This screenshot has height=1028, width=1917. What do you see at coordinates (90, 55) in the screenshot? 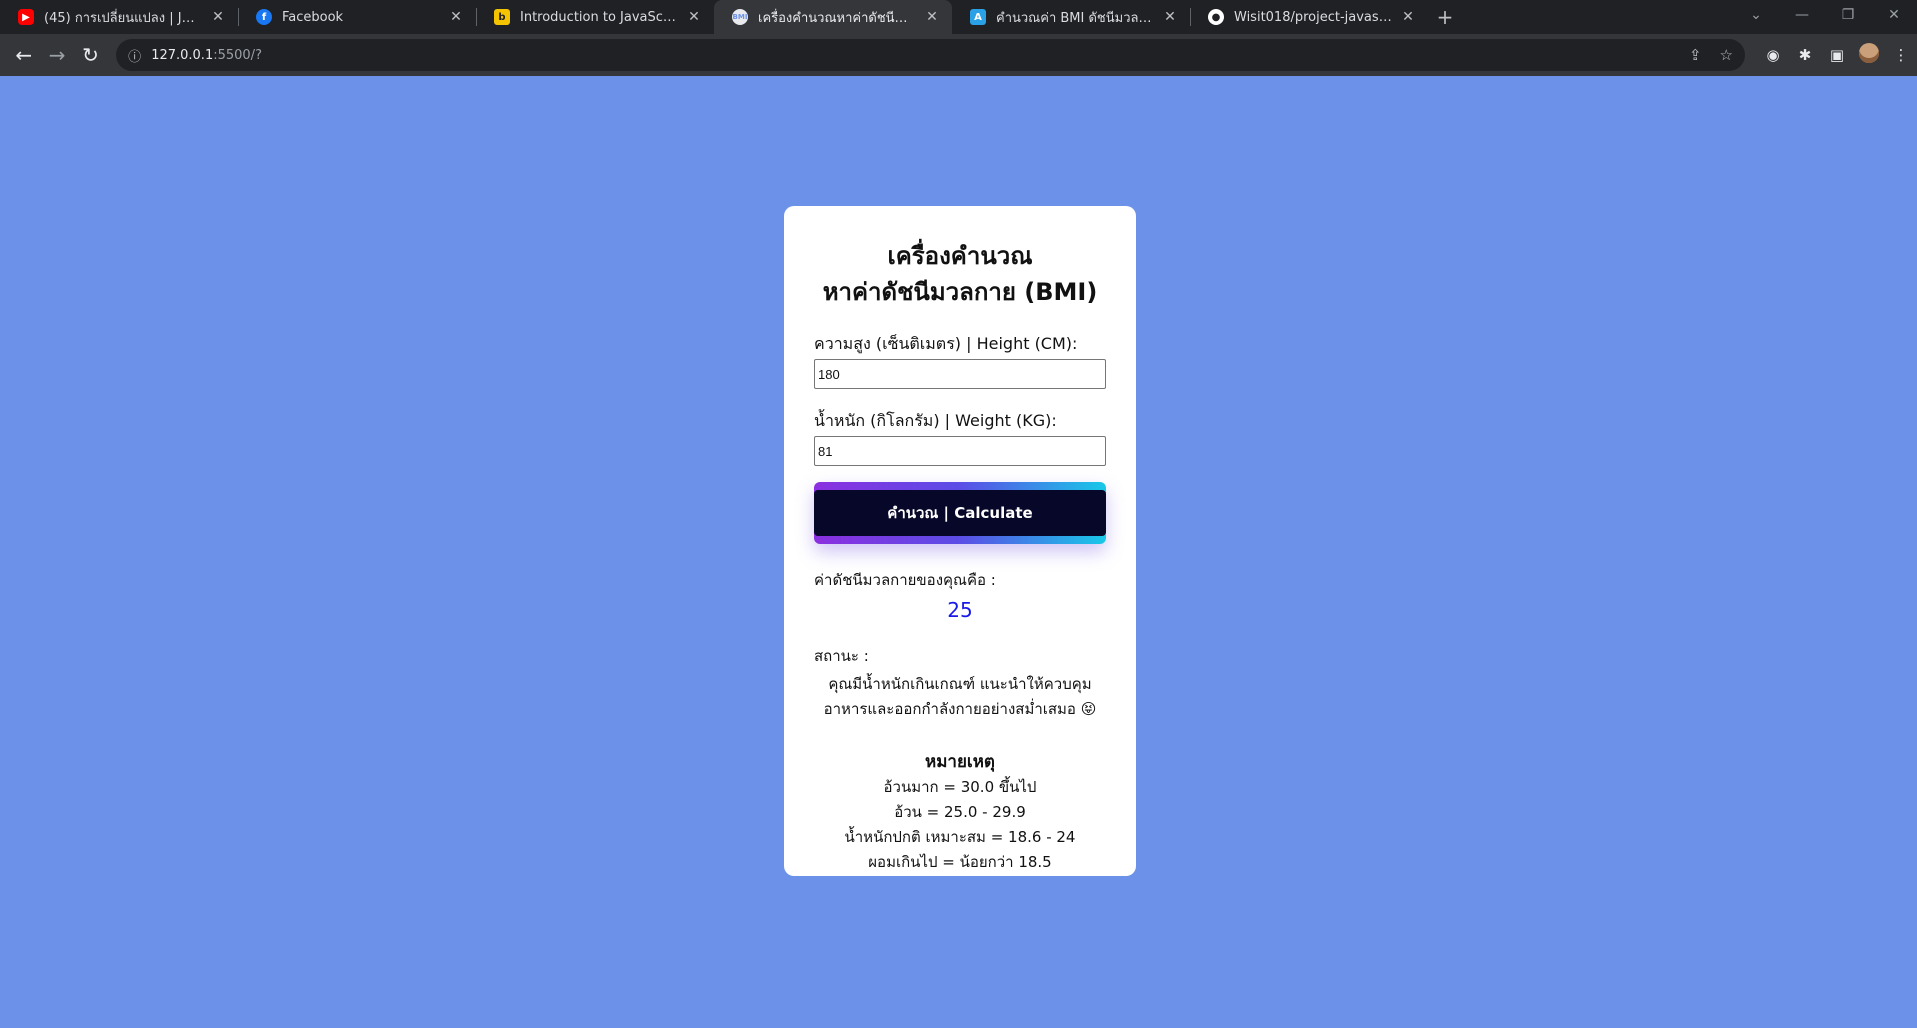
I see `reload-button: ↻` at bounding box center [90, 55].